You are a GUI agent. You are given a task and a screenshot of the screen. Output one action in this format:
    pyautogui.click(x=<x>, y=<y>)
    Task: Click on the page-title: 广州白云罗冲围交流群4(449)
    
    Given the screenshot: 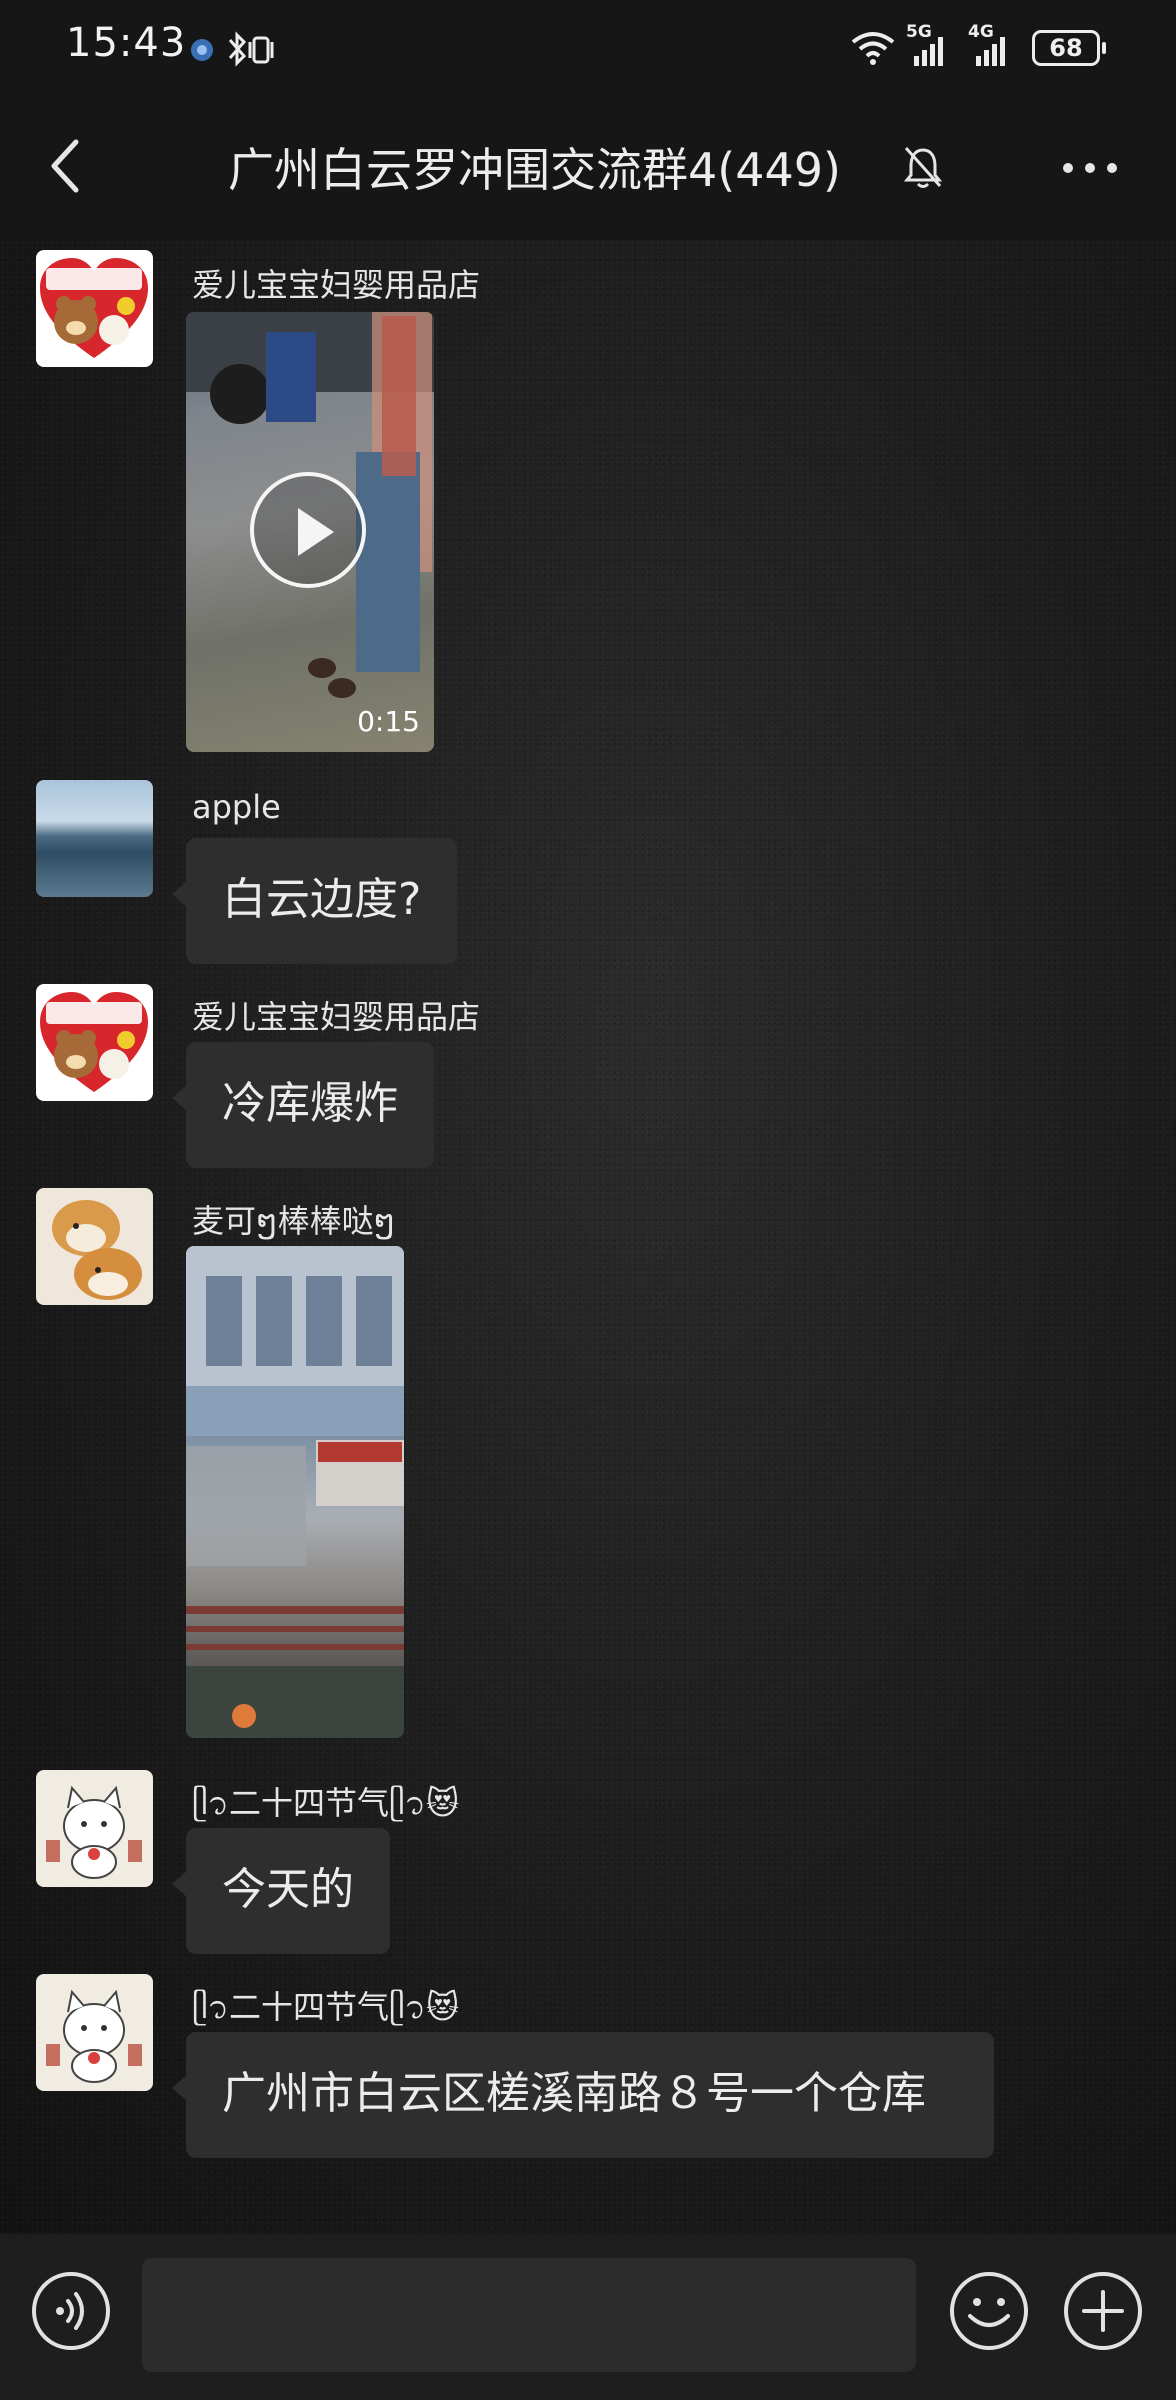 What is the action you would take?
    pyautogui.click(x=534, y=170)
    